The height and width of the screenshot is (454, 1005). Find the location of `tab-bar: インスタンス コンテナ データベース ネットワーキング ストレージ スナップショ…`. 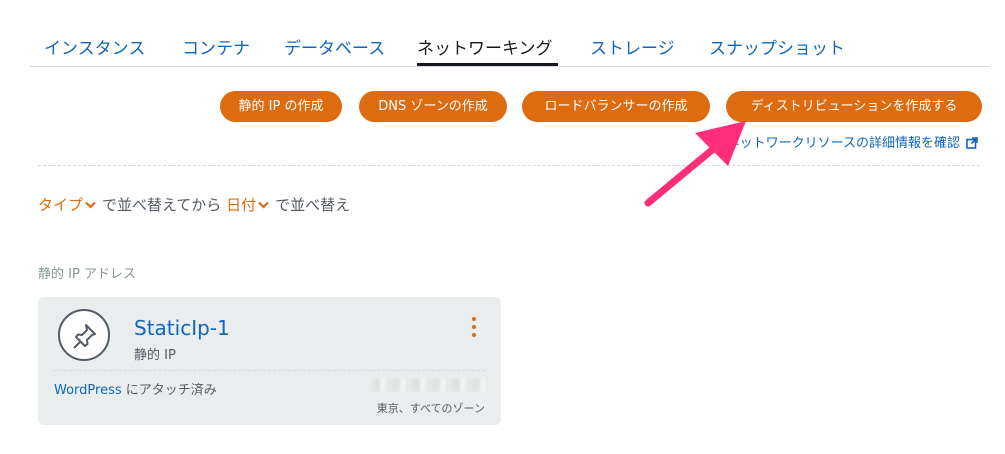

tab-bar: インスタンス コンテナ データベース ネットワーキング ストレージ スナップショ… is located at coordinates (510, 44).